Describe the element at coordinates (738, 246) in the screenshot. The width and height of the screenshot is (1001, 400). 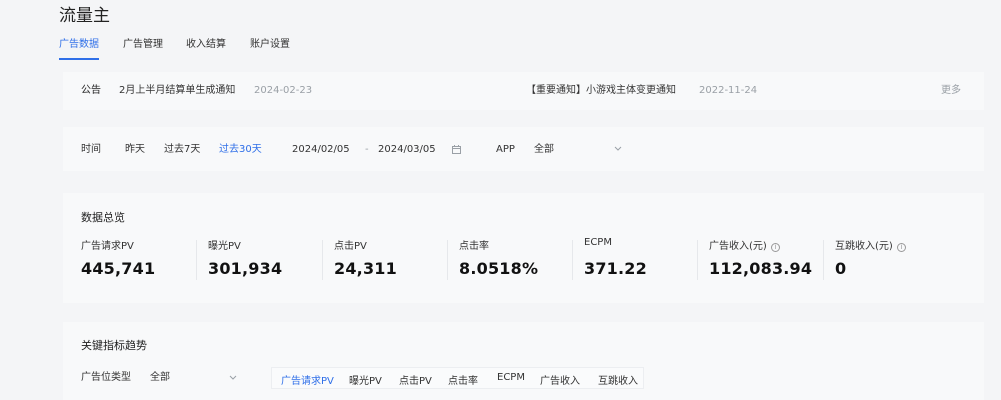
I see `metric-label: 广告收入(元)` at that location.